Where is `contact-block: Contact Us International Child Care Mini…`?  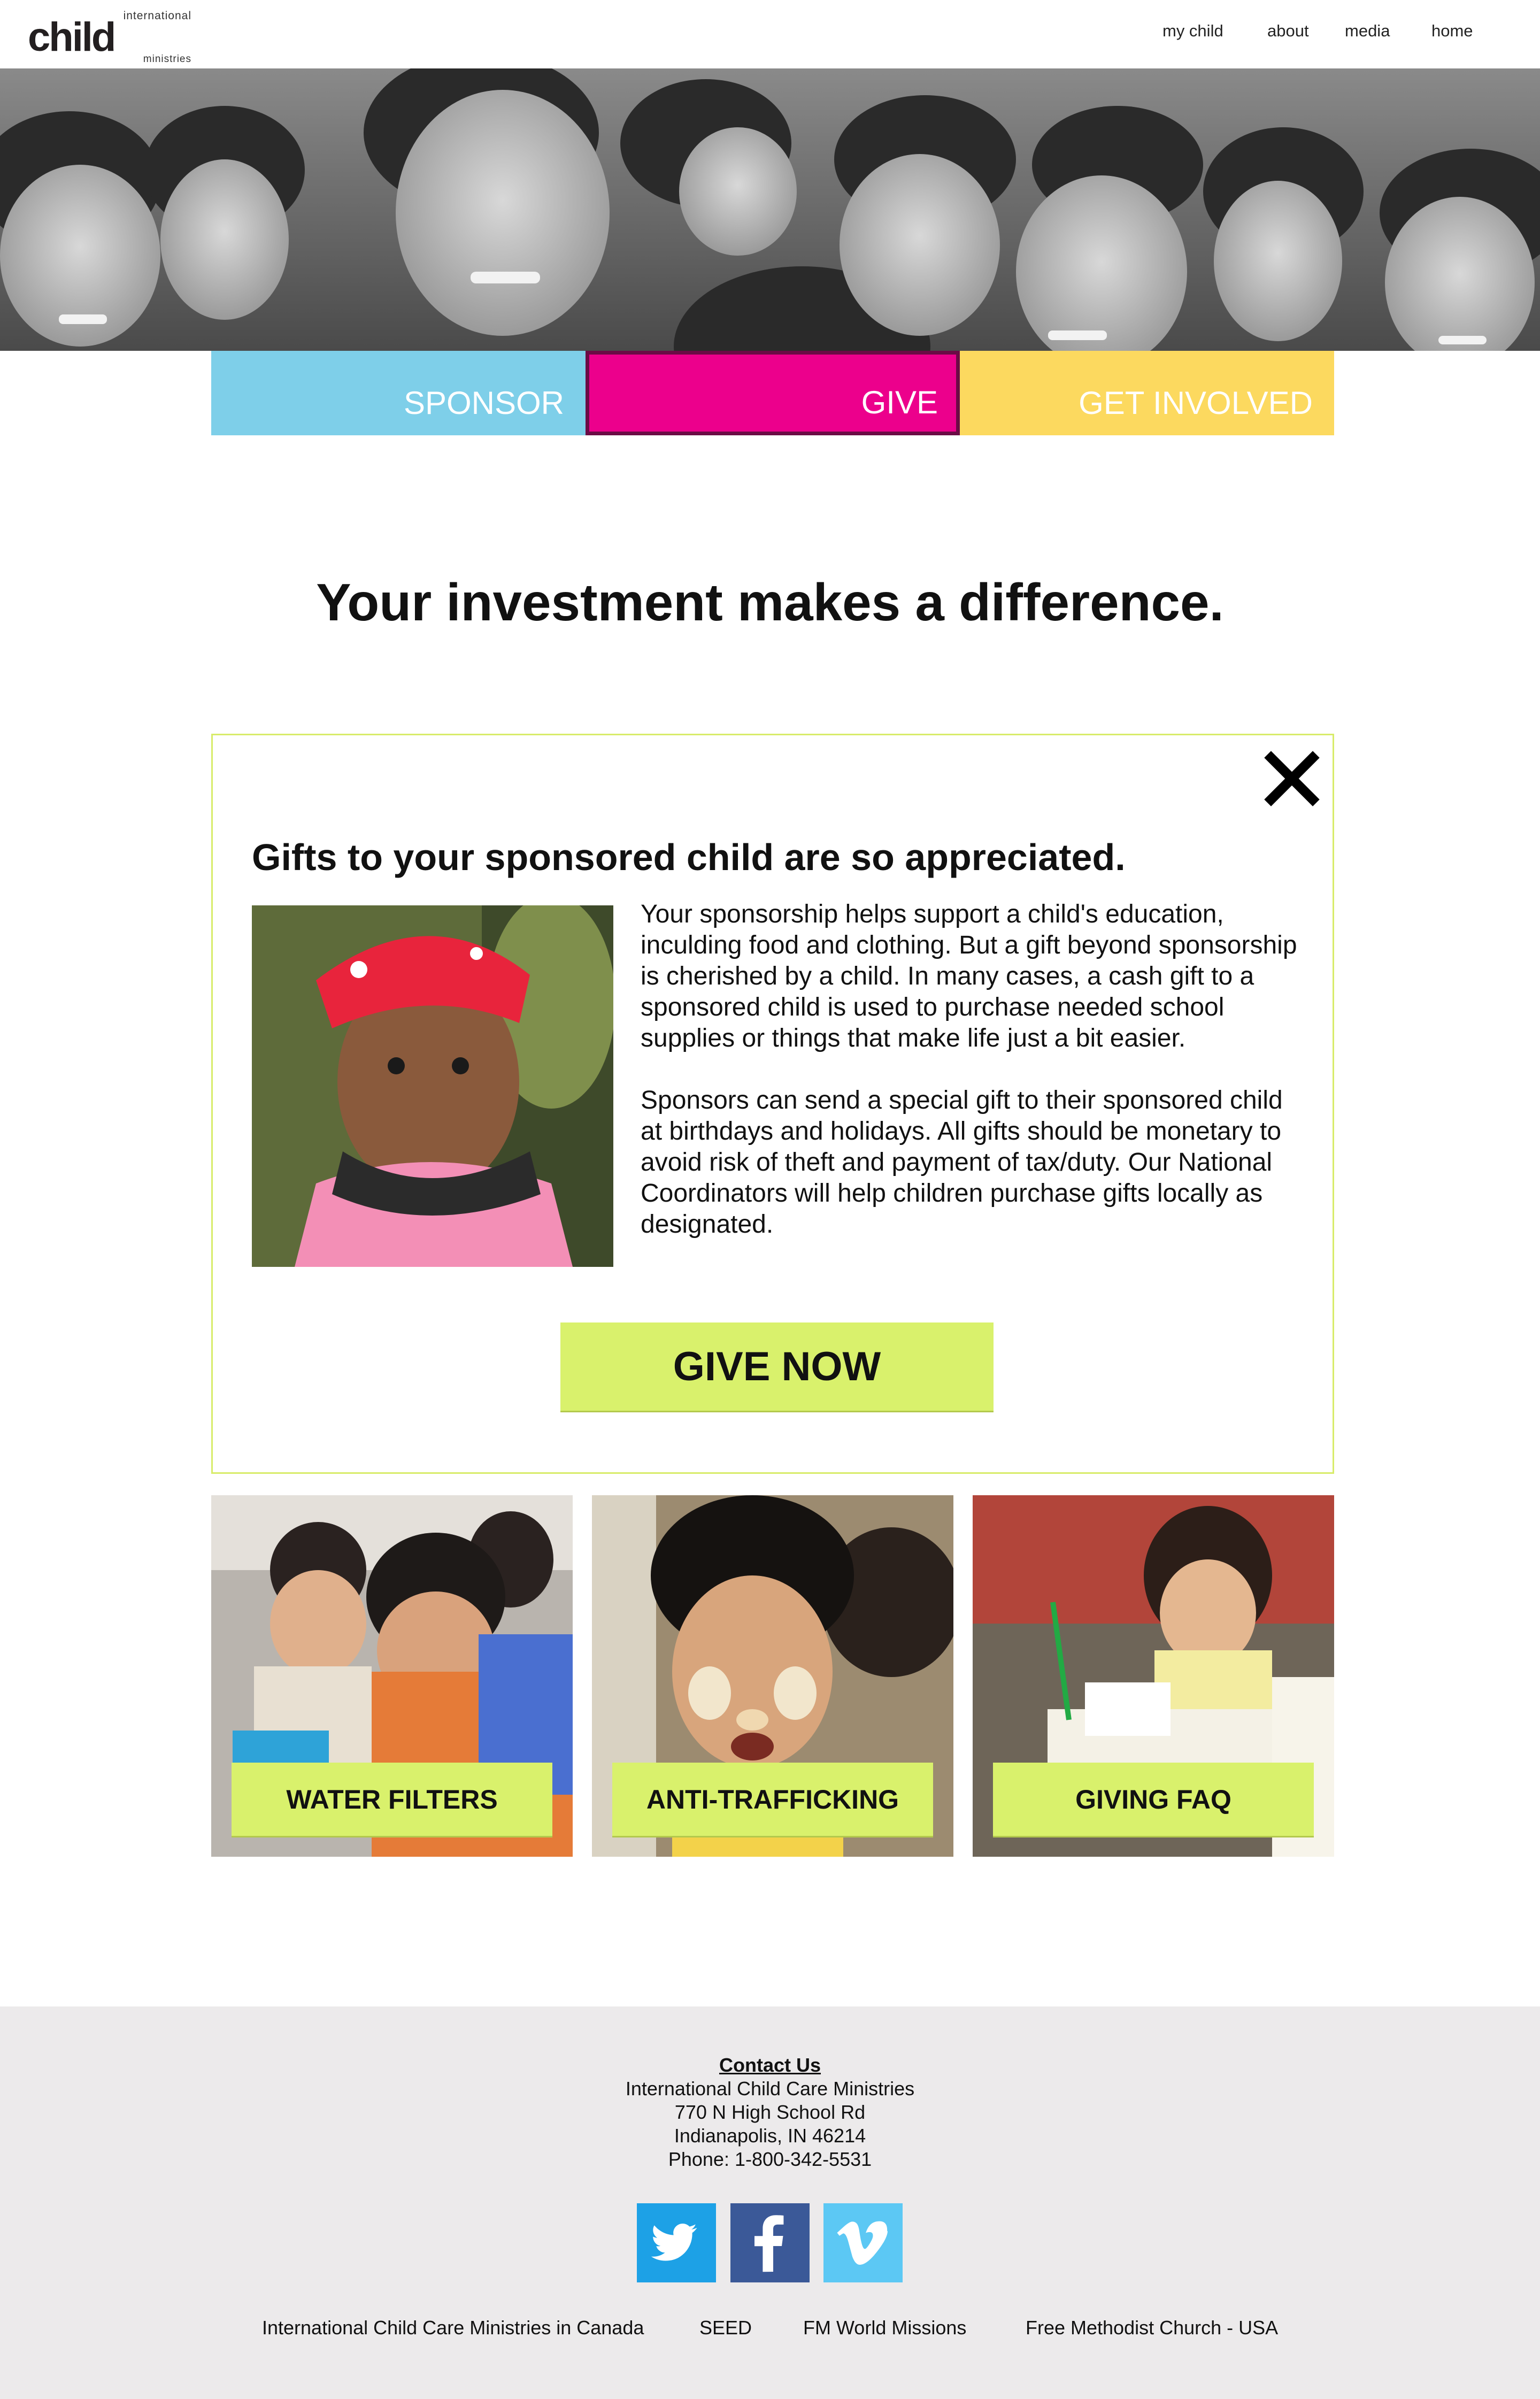
contact-block: Contact Us International Child Care Mini… is located at coordinates (770, 2112).